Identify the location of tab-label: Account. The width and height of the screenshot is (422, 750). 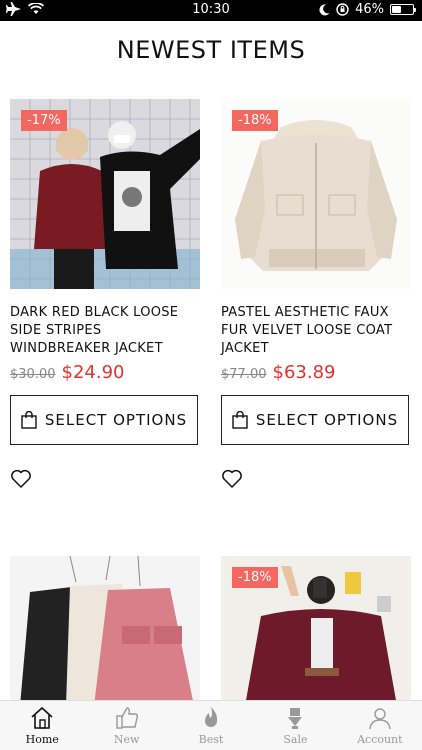
(380, 739).